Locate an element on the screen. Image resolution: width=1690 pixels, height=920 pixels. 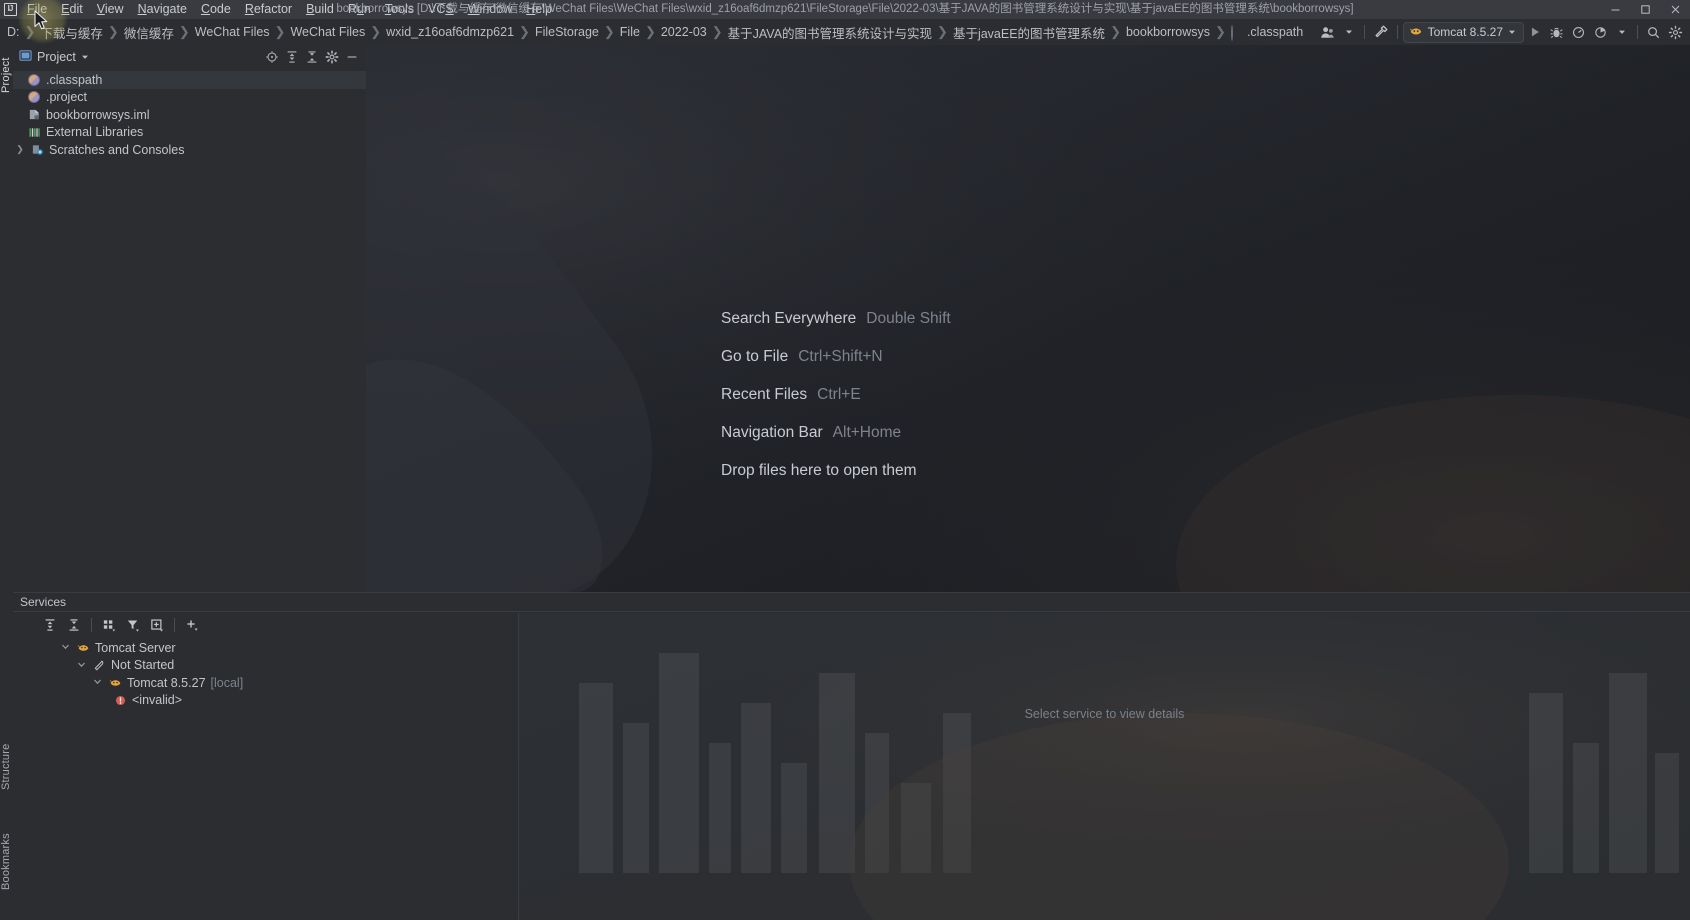
coverage-icon is located at coordinates (1600, 32).